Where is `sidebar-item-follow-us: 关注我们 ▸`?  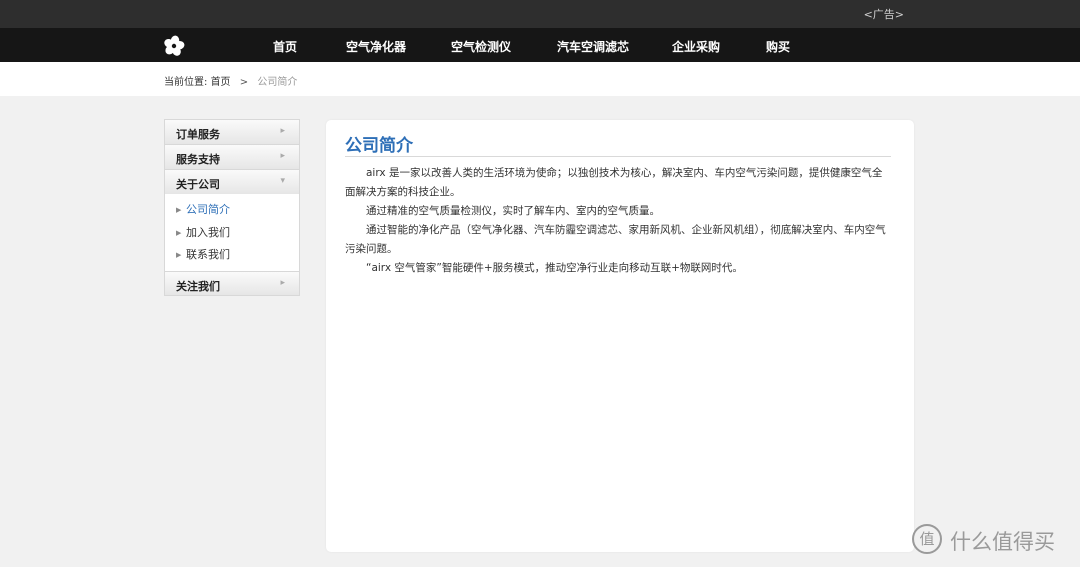
sidebar-item-follow-us: 关注我们 ▸ is located at coordinates (232, 283).